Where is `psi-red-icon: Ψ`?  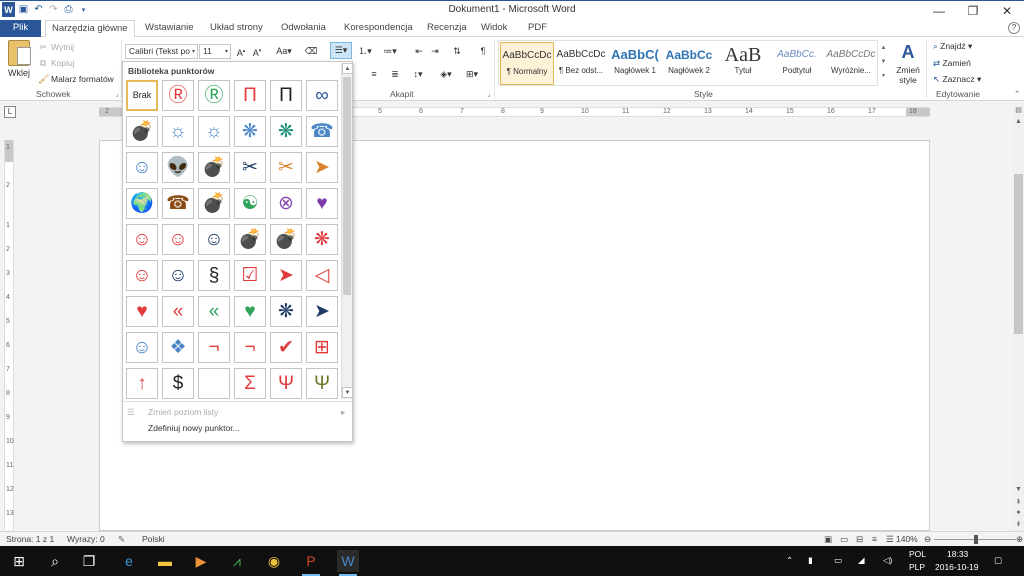 psi-red-icon: Ψ is located at coordinates (286, 383).